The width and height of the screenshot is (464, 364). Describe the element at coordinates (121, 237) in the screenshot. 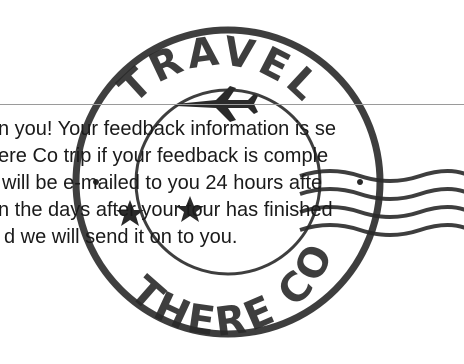

I see `message-line: d we will send it on to you.` at that location.